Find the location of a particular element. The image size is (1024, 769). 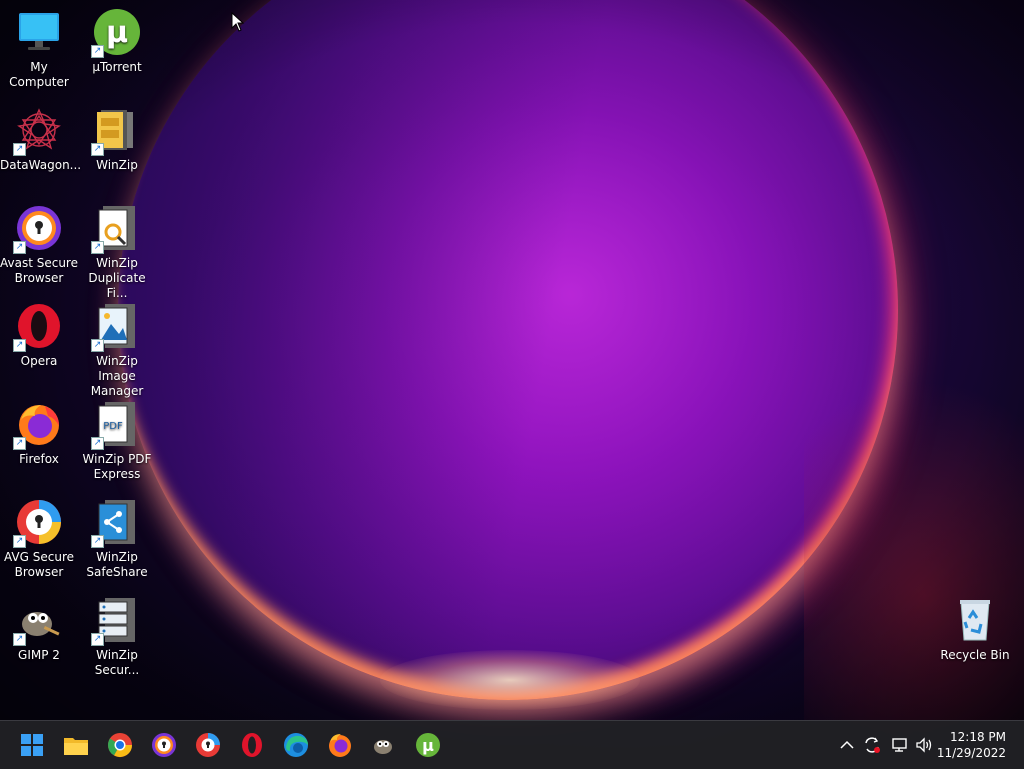

network-button is located at coordinates (900, 745).